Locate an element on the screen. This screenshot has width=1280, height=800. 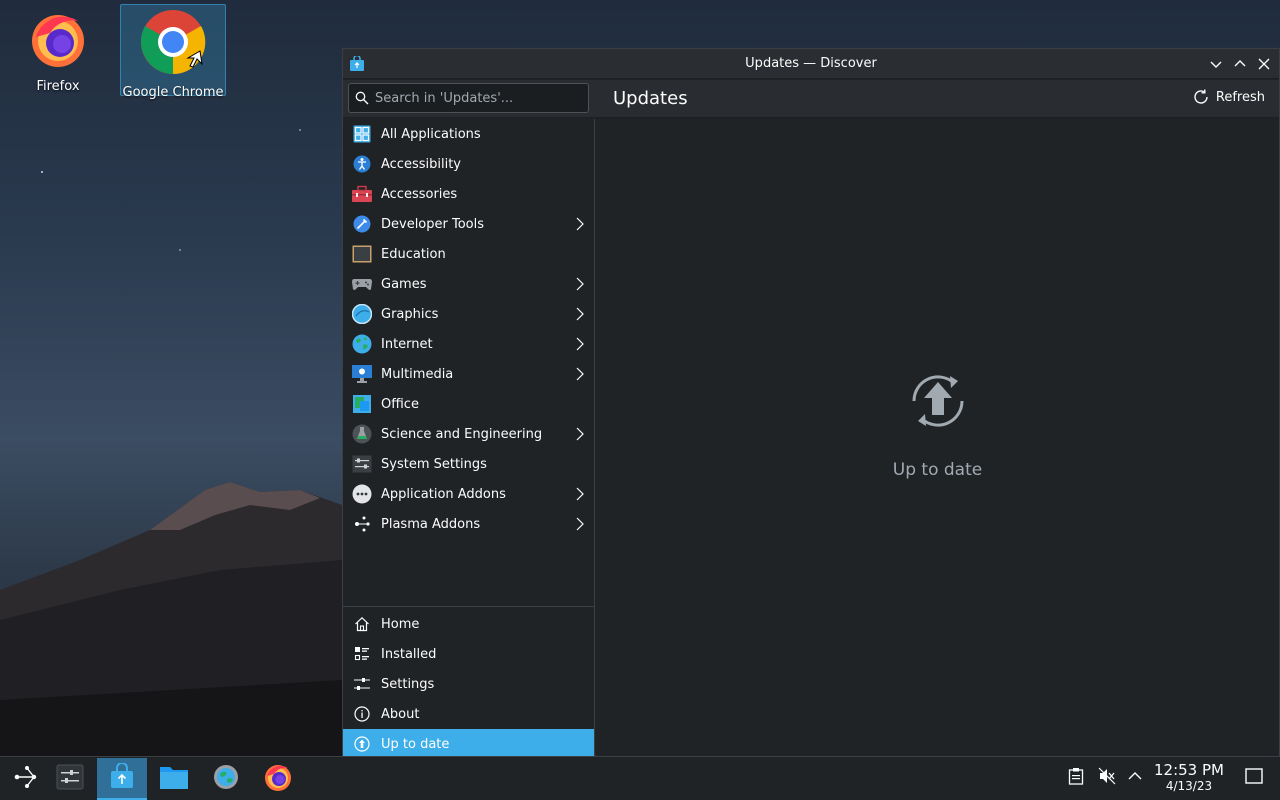
task-firefox is located at coordinates (278, 779).